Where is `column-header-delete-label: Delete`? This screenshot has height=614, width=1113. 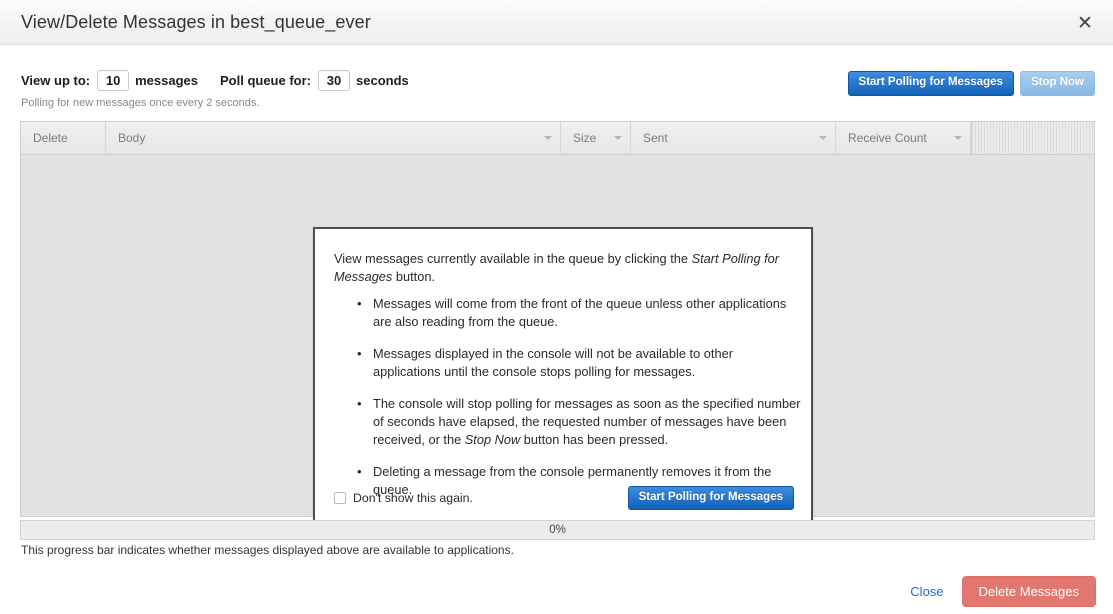
column-header-delete-label: Delete is located at coordinates (50, 138).